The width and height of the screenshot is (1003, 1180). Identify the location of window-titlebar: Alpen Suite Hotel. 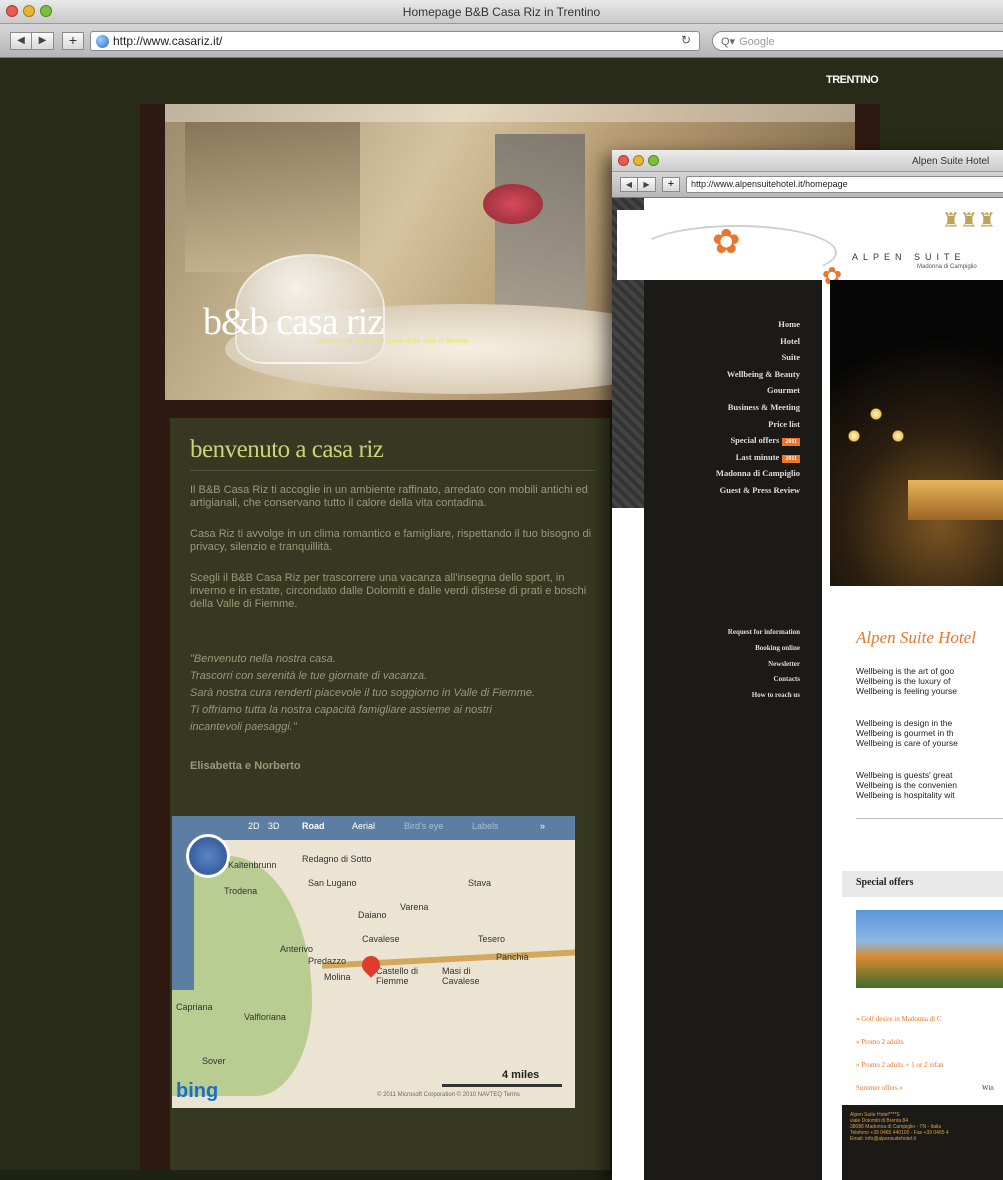
(807, 161).